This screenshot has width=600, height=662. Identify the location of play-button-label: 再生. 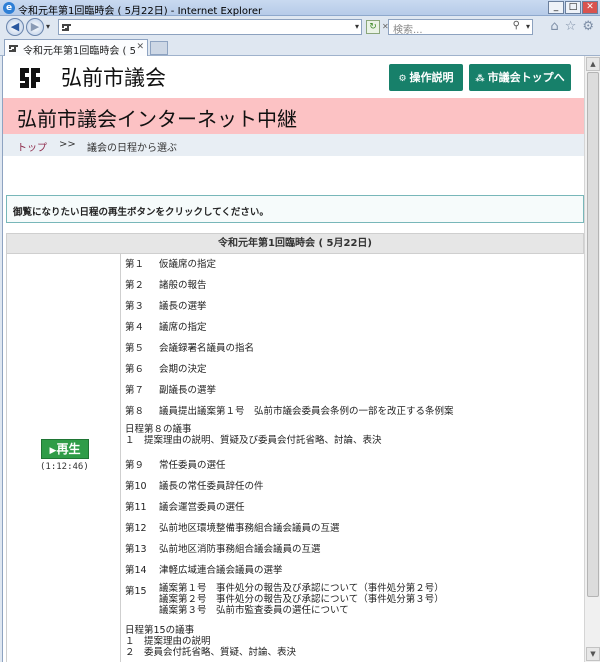
(68, 449).